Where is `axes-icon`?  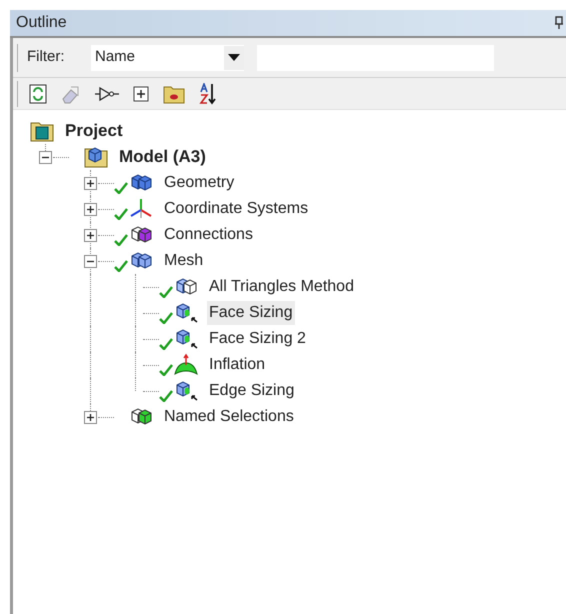
axes-icon is located at coordinates (141, 209).